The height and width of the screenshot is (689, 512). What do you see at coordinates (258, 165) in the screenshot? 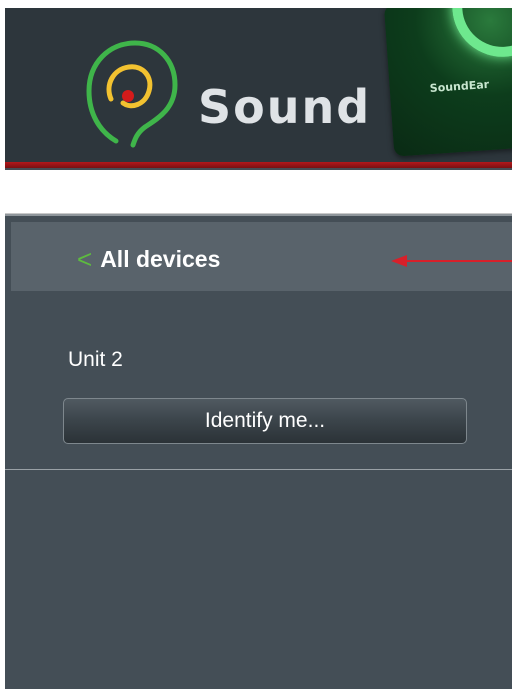
I see `header-red-rule` at bounding box center [258, 165].